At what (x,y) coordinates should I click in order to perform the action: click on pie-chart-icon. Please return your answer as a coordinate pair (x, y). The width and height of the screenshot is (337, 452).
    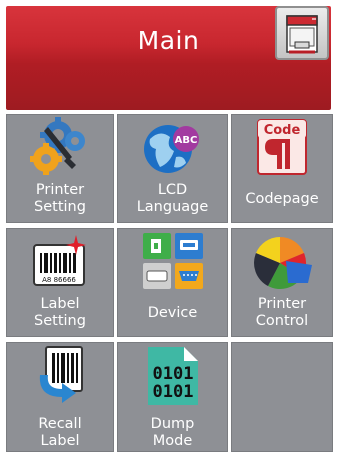
    Looking at the image, I should click on (283, 263).